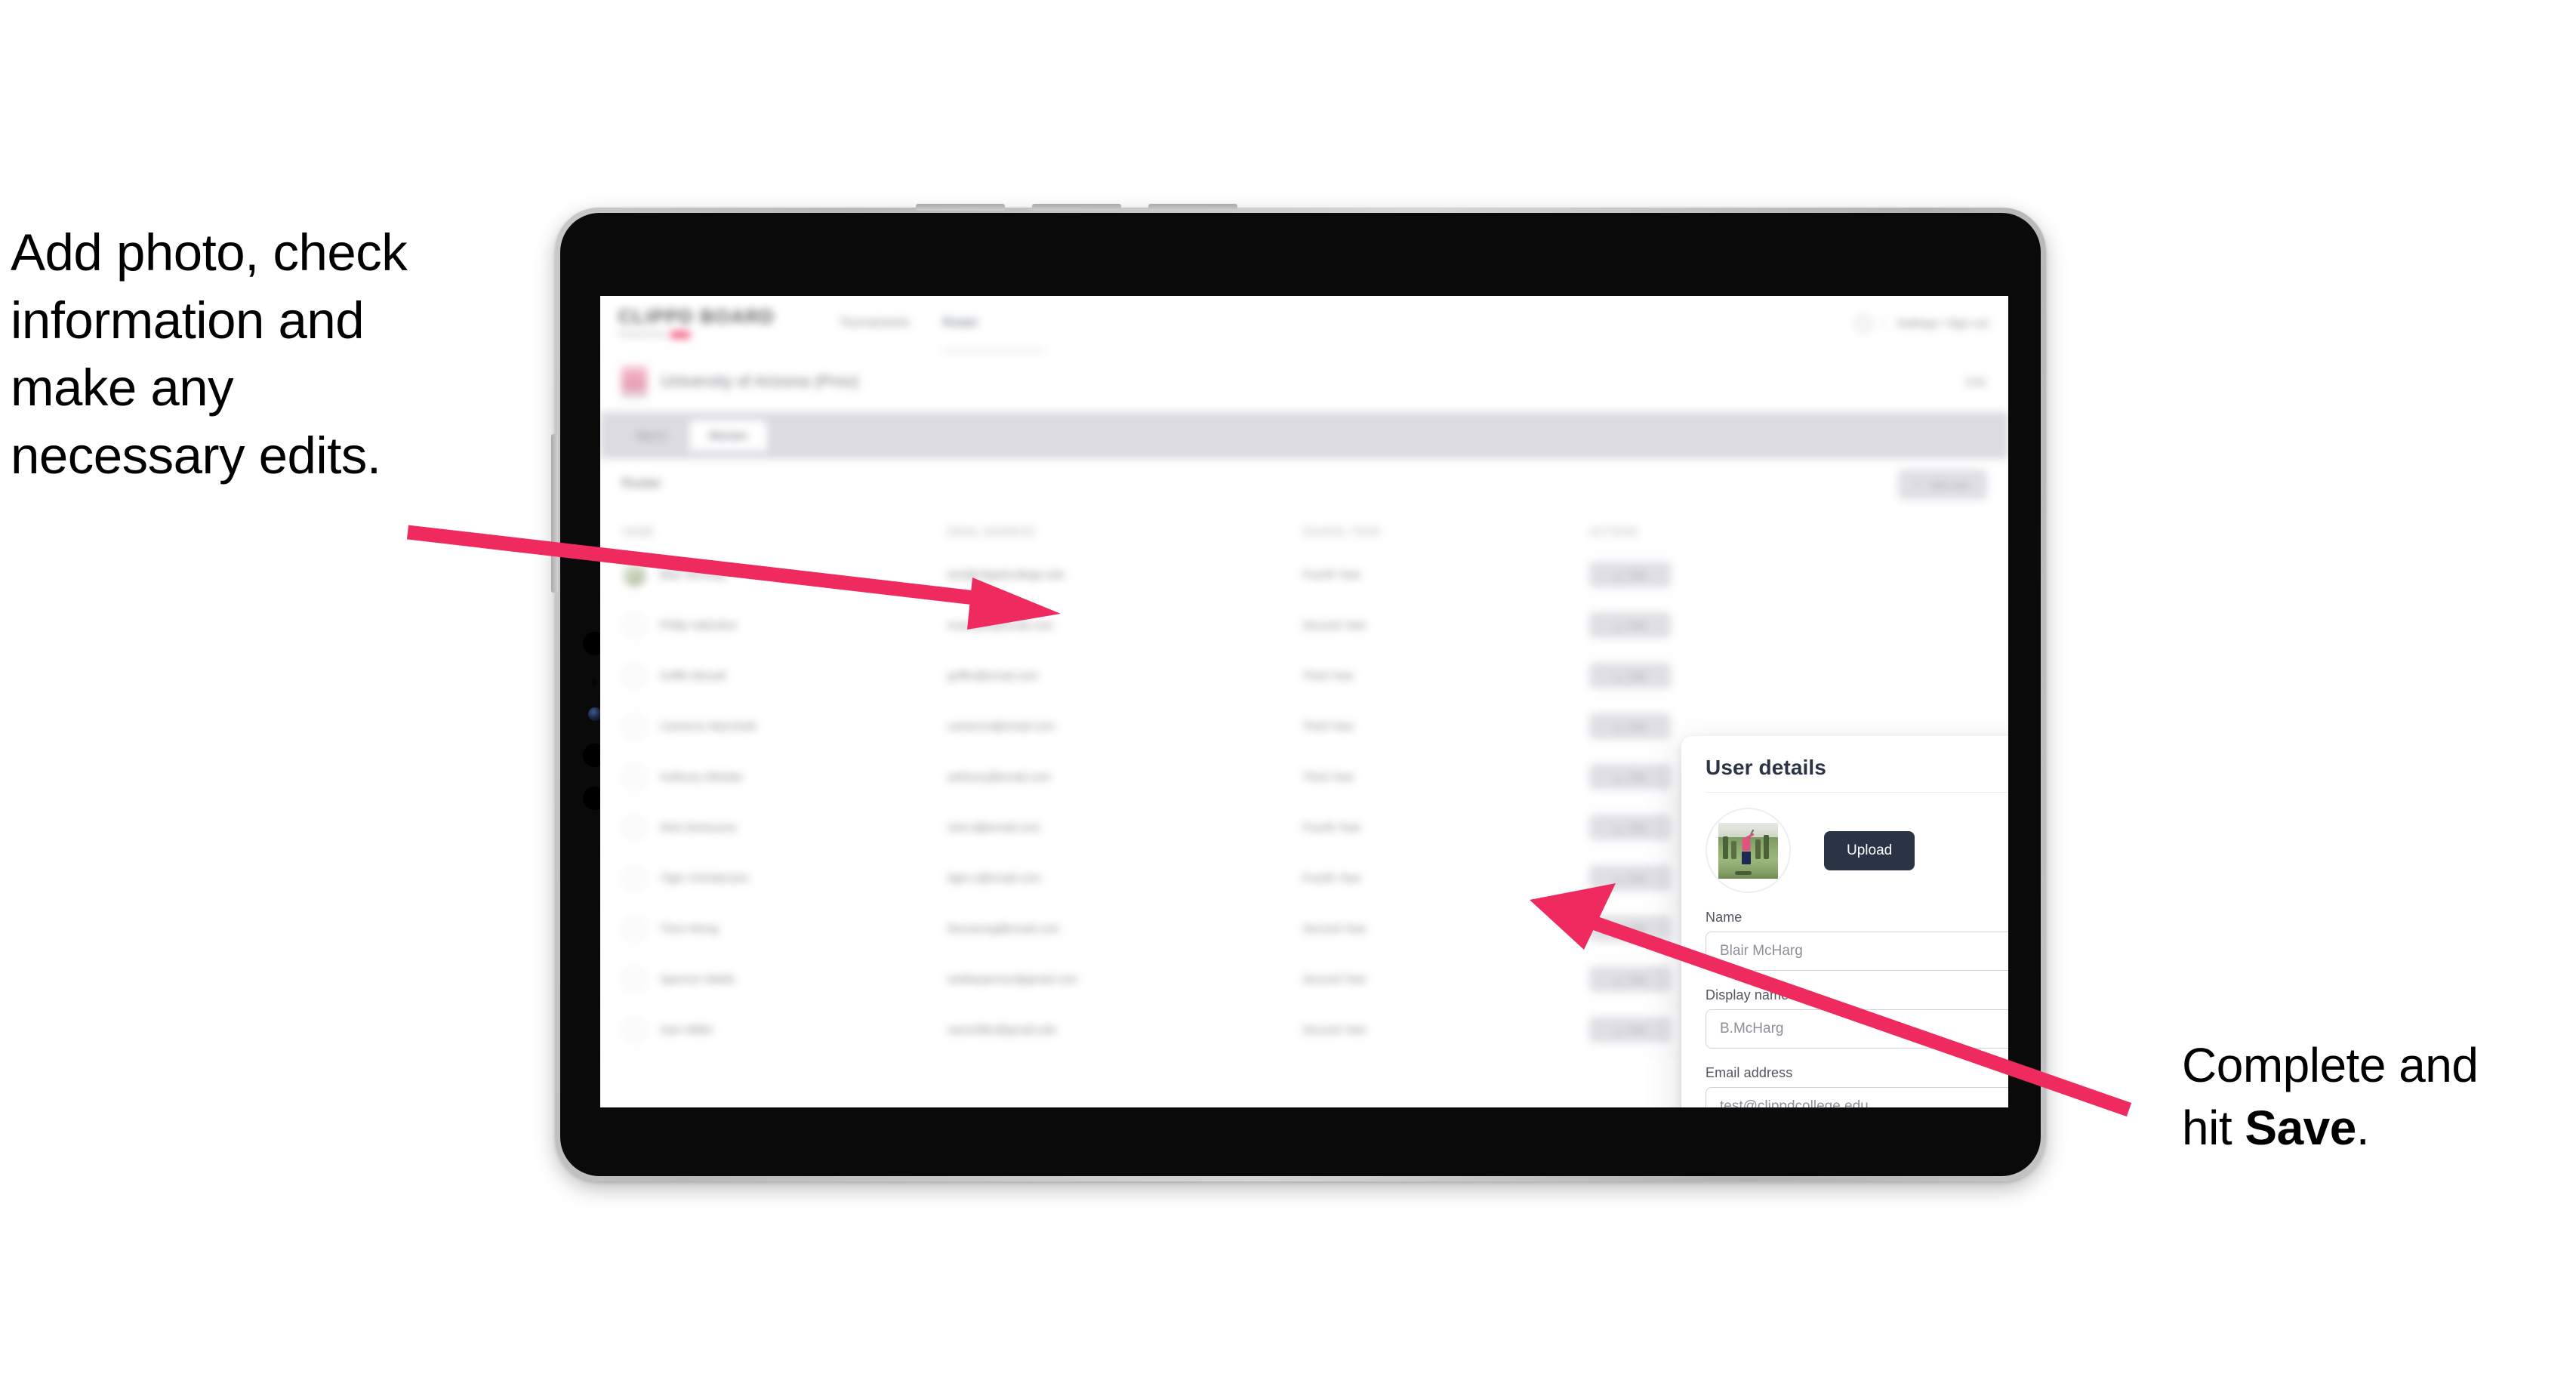  I want to click on email-input, so click(1857, 1097).